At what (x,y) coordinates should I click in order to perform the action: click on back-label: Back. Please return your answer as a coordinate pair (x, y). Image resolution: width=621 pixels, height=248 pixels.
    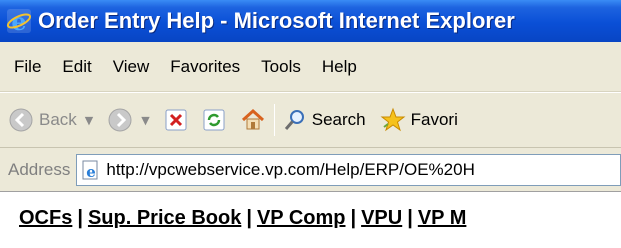
    Looking at the image, I should click on (58, 119).